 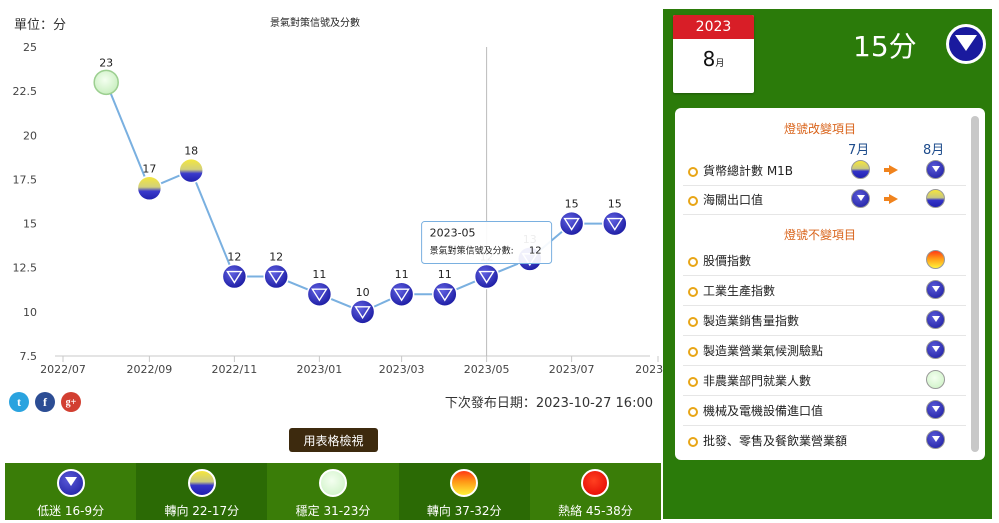 What do you see at coordinates (30, 47) in the screenshot?
I see `y-tick-label: 25` at bounding box center [30, 47].